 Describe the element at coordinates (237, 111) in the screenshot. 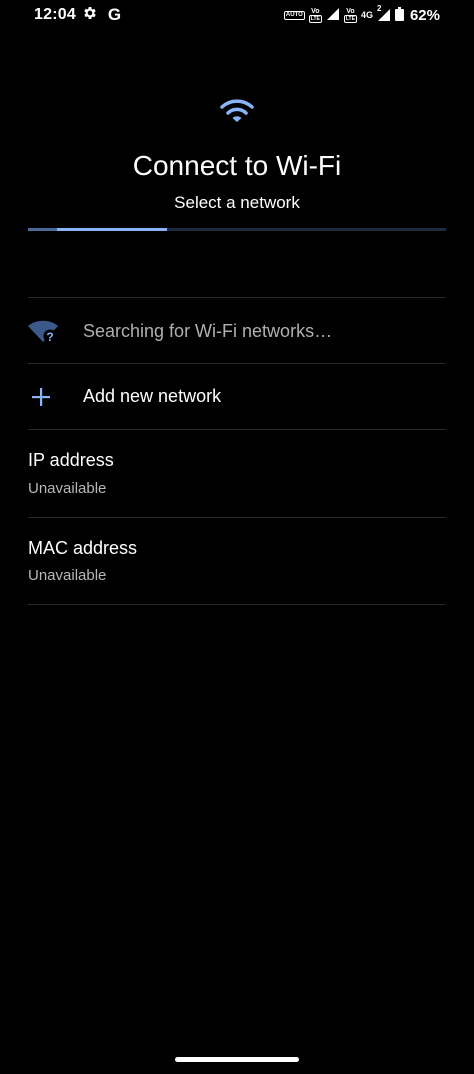

I see `wifi-icon` at that location.